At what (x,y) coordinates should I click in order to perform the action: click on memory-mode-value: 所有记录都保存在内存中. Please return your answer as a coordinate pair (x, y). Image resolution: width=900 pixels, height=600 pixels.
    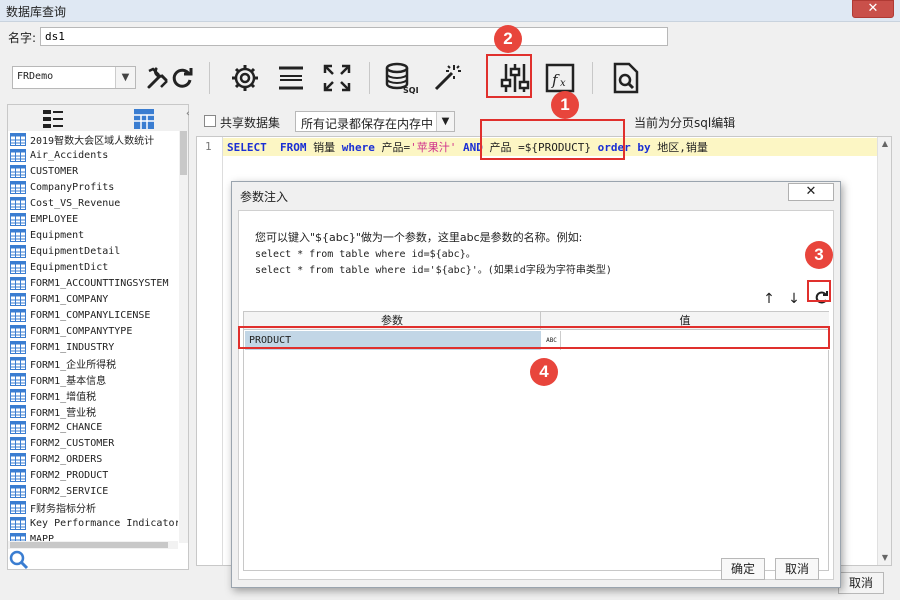
    Looking at the image, I should click on (367, 124).